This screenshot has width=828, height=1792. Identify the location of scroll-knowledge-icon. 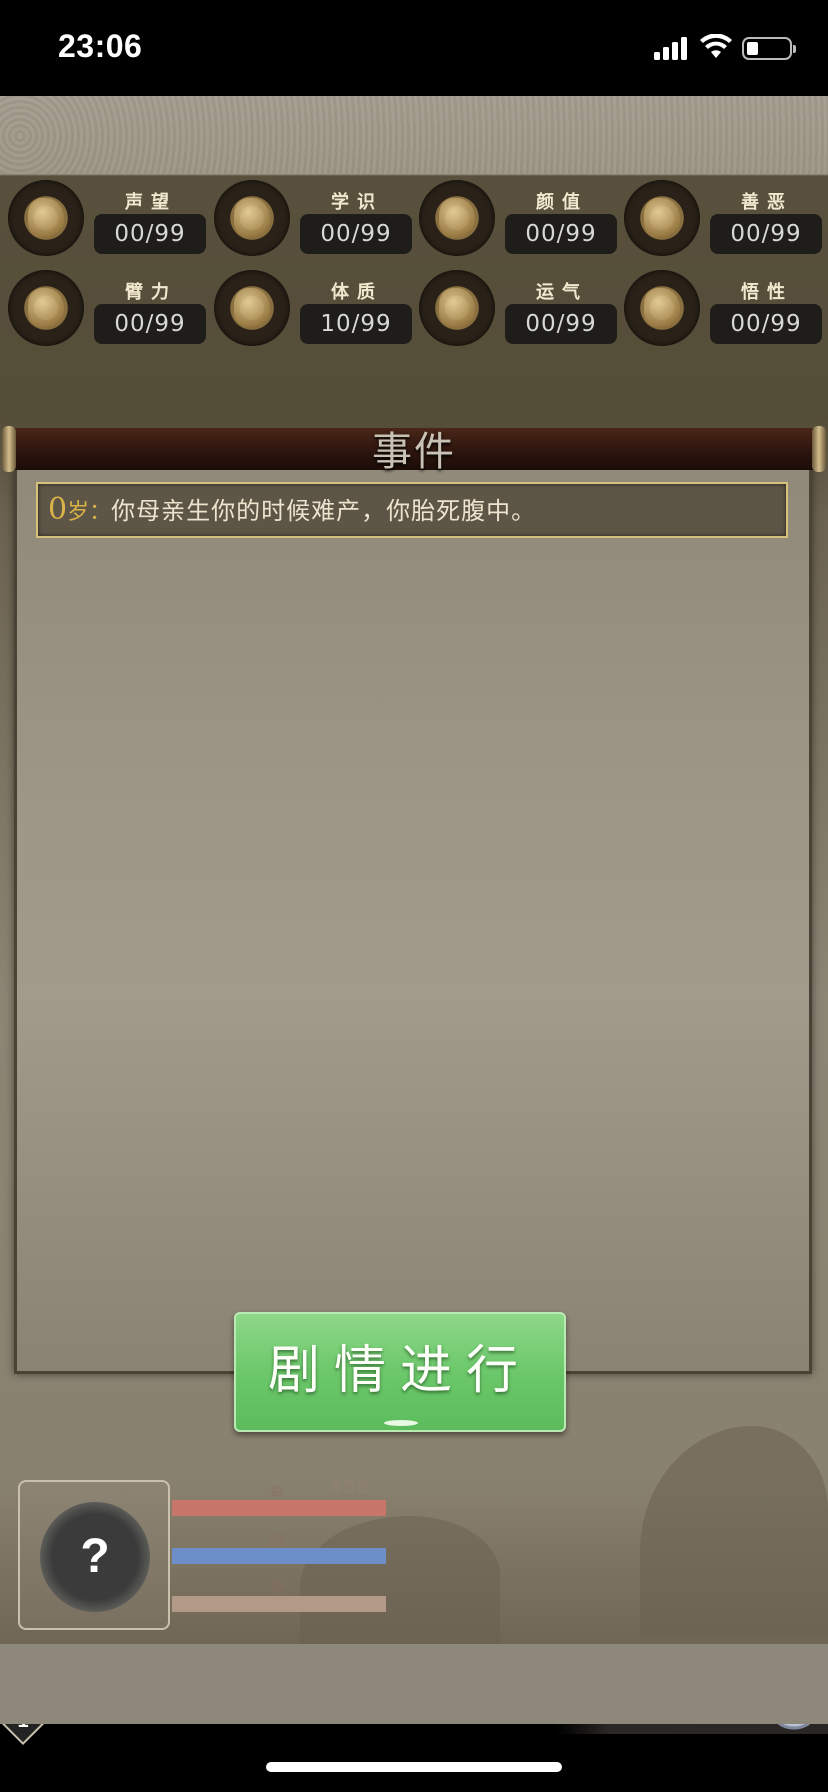
(252, 218).